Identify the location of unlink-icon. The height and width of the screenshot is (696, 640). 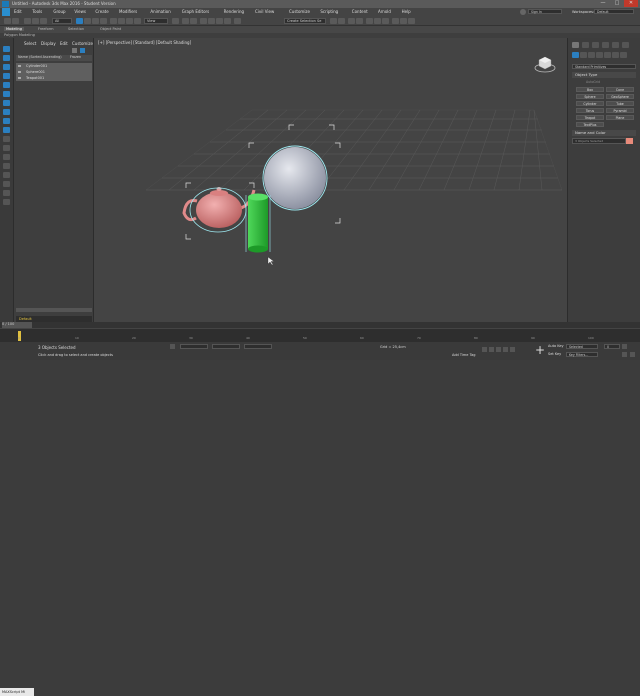
(35, 21).